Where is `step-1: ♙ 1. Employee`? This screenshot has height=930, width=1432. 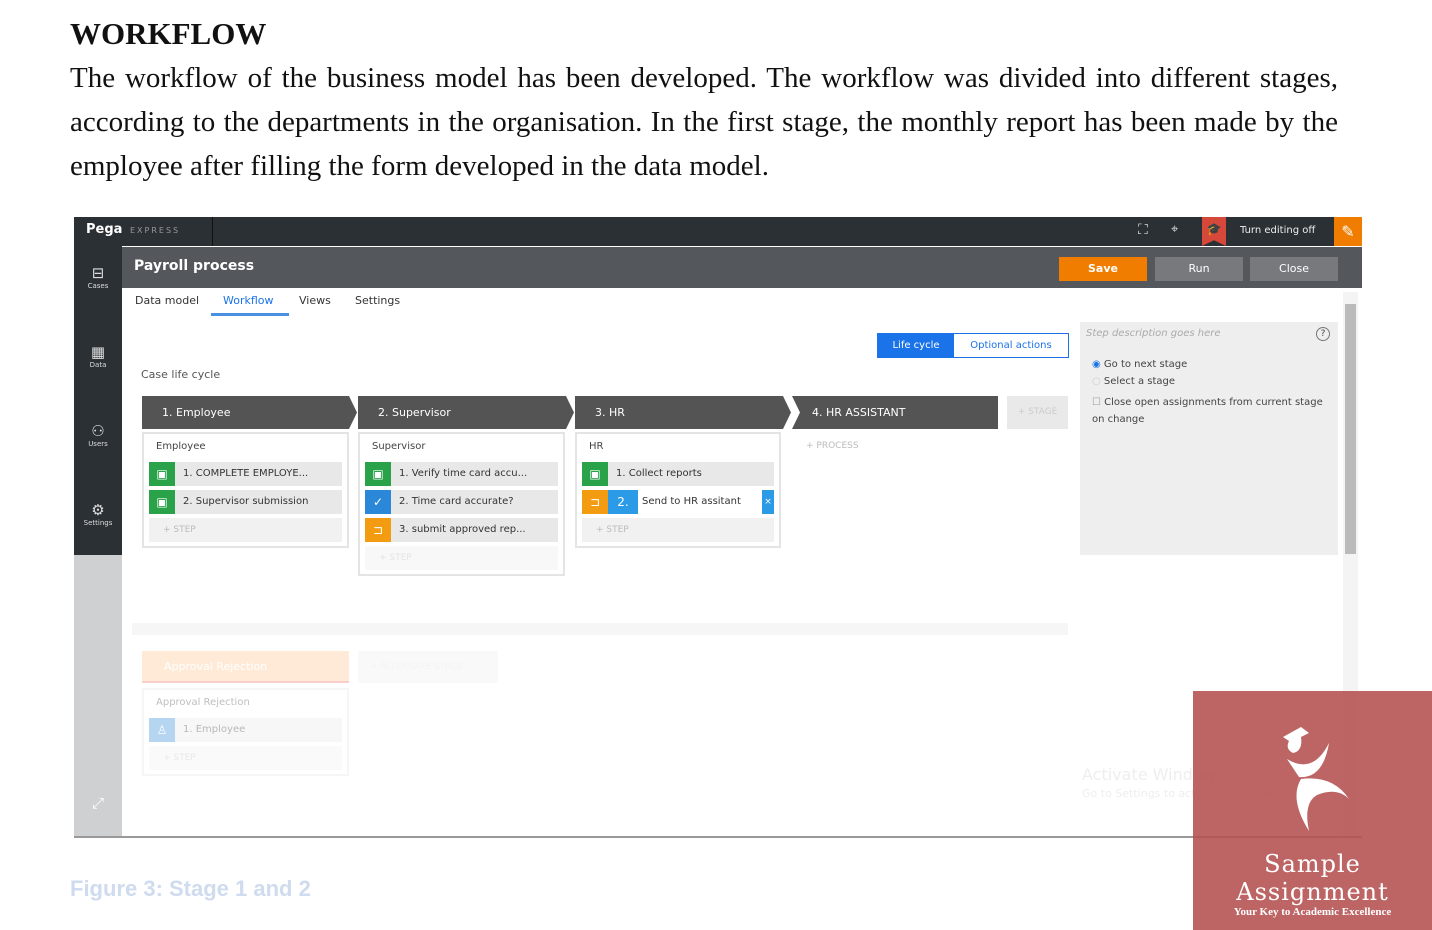 step-1: ♙ 1. Employee is located at coordinates (245, 730).